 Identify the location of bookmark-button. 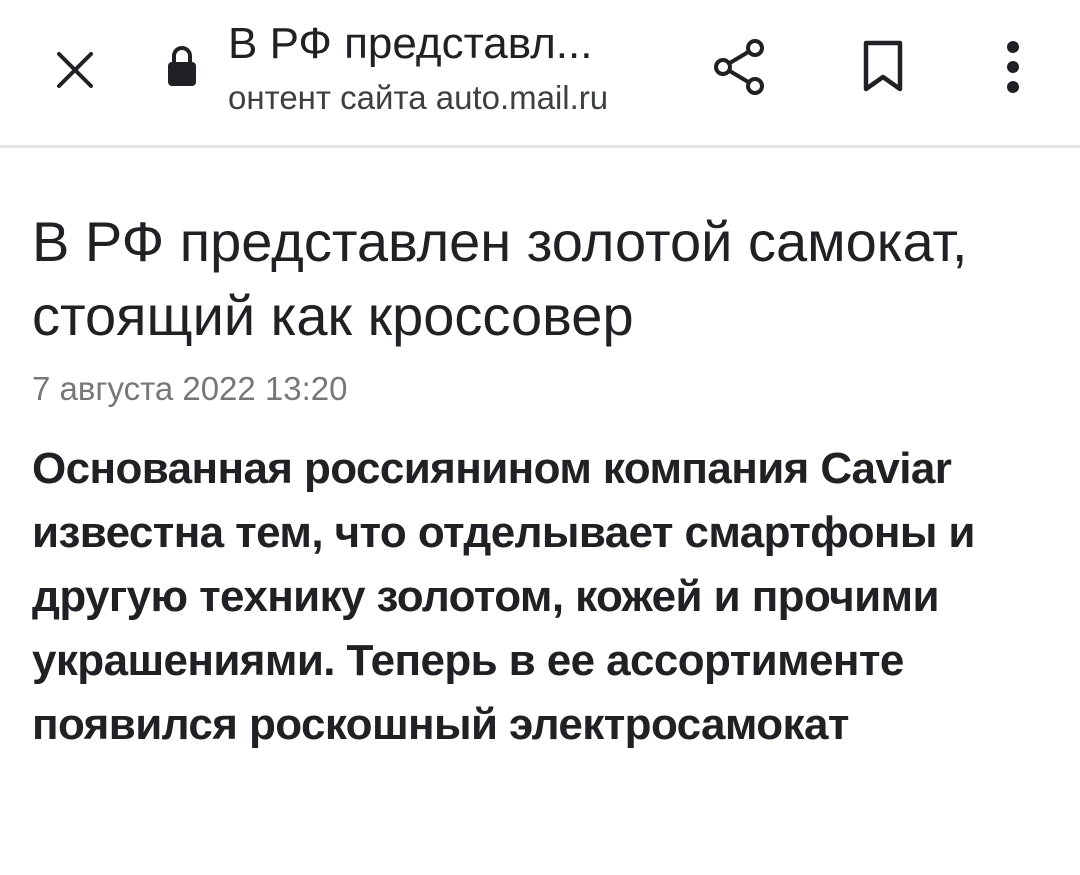
(883, 67).